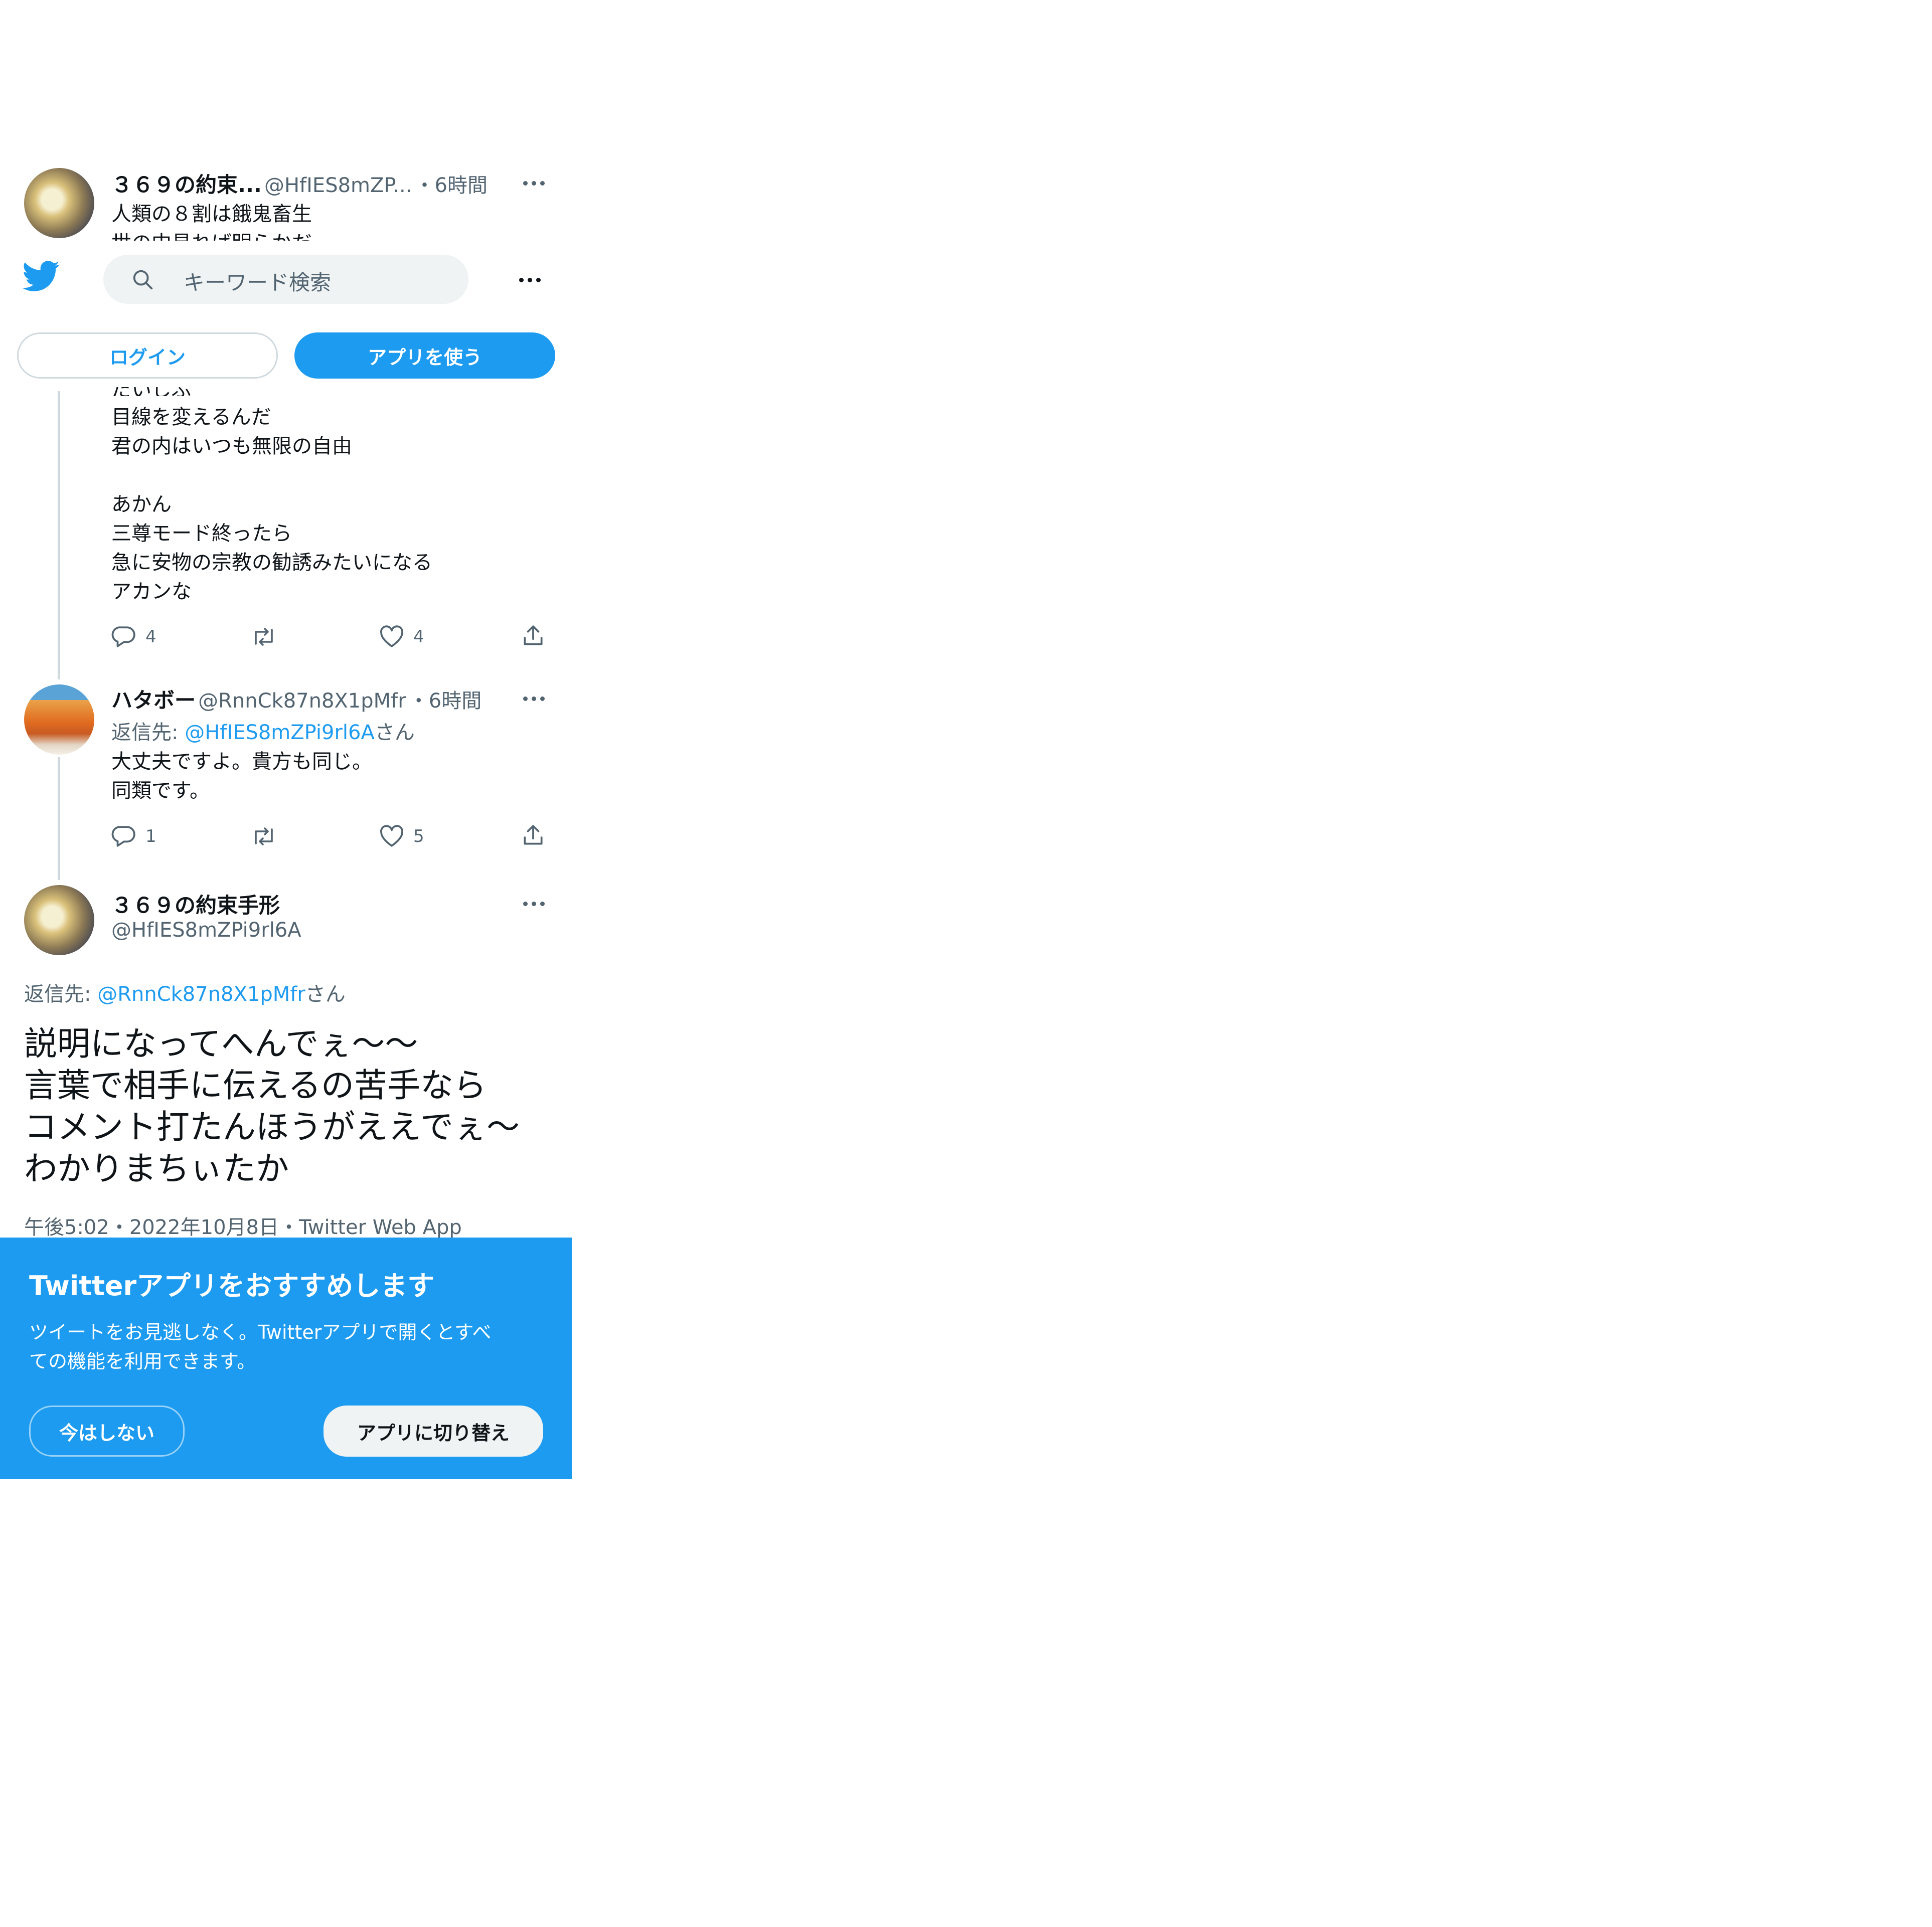 The height and width of the screenshot is (1927, 1932). I want to click on reply-button: 4, so click(133, 637).